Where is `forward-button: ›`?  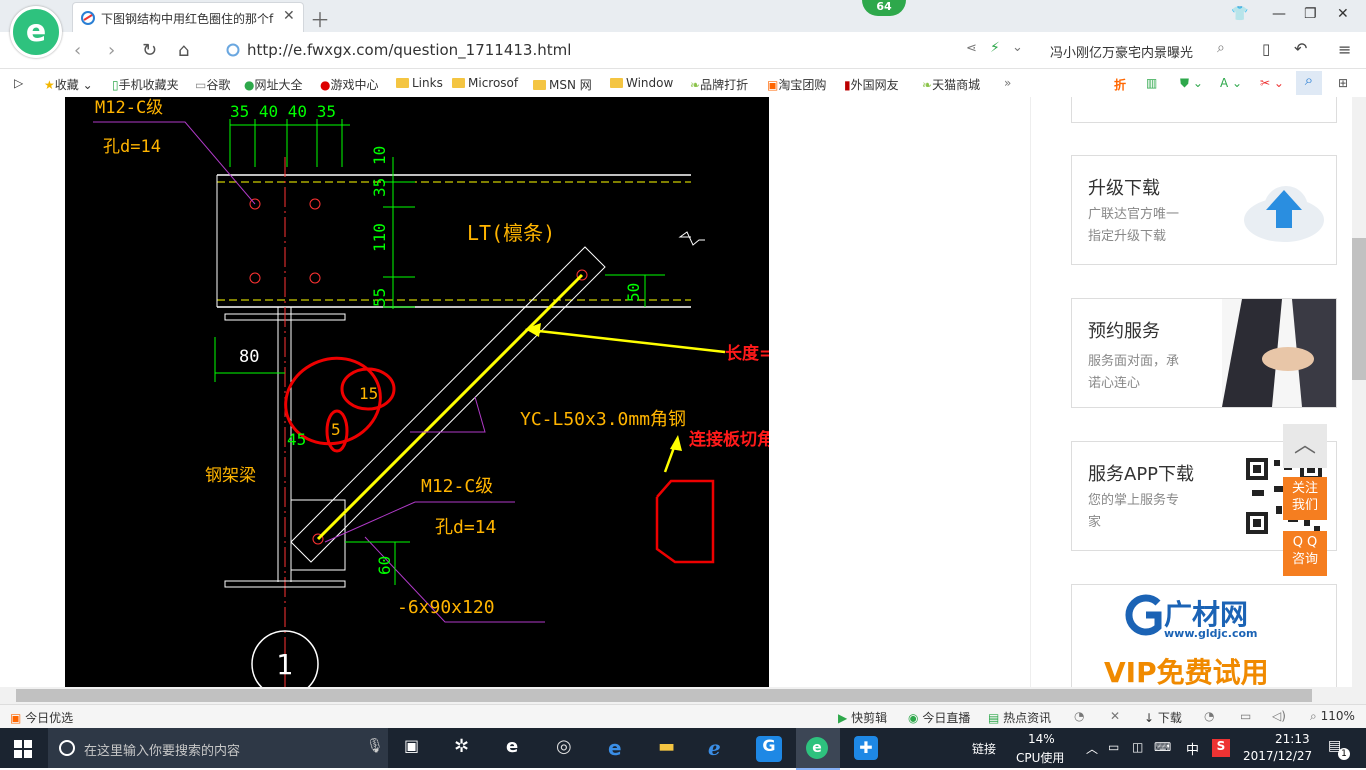
forward-button: › is located at coordinates (111, 50).